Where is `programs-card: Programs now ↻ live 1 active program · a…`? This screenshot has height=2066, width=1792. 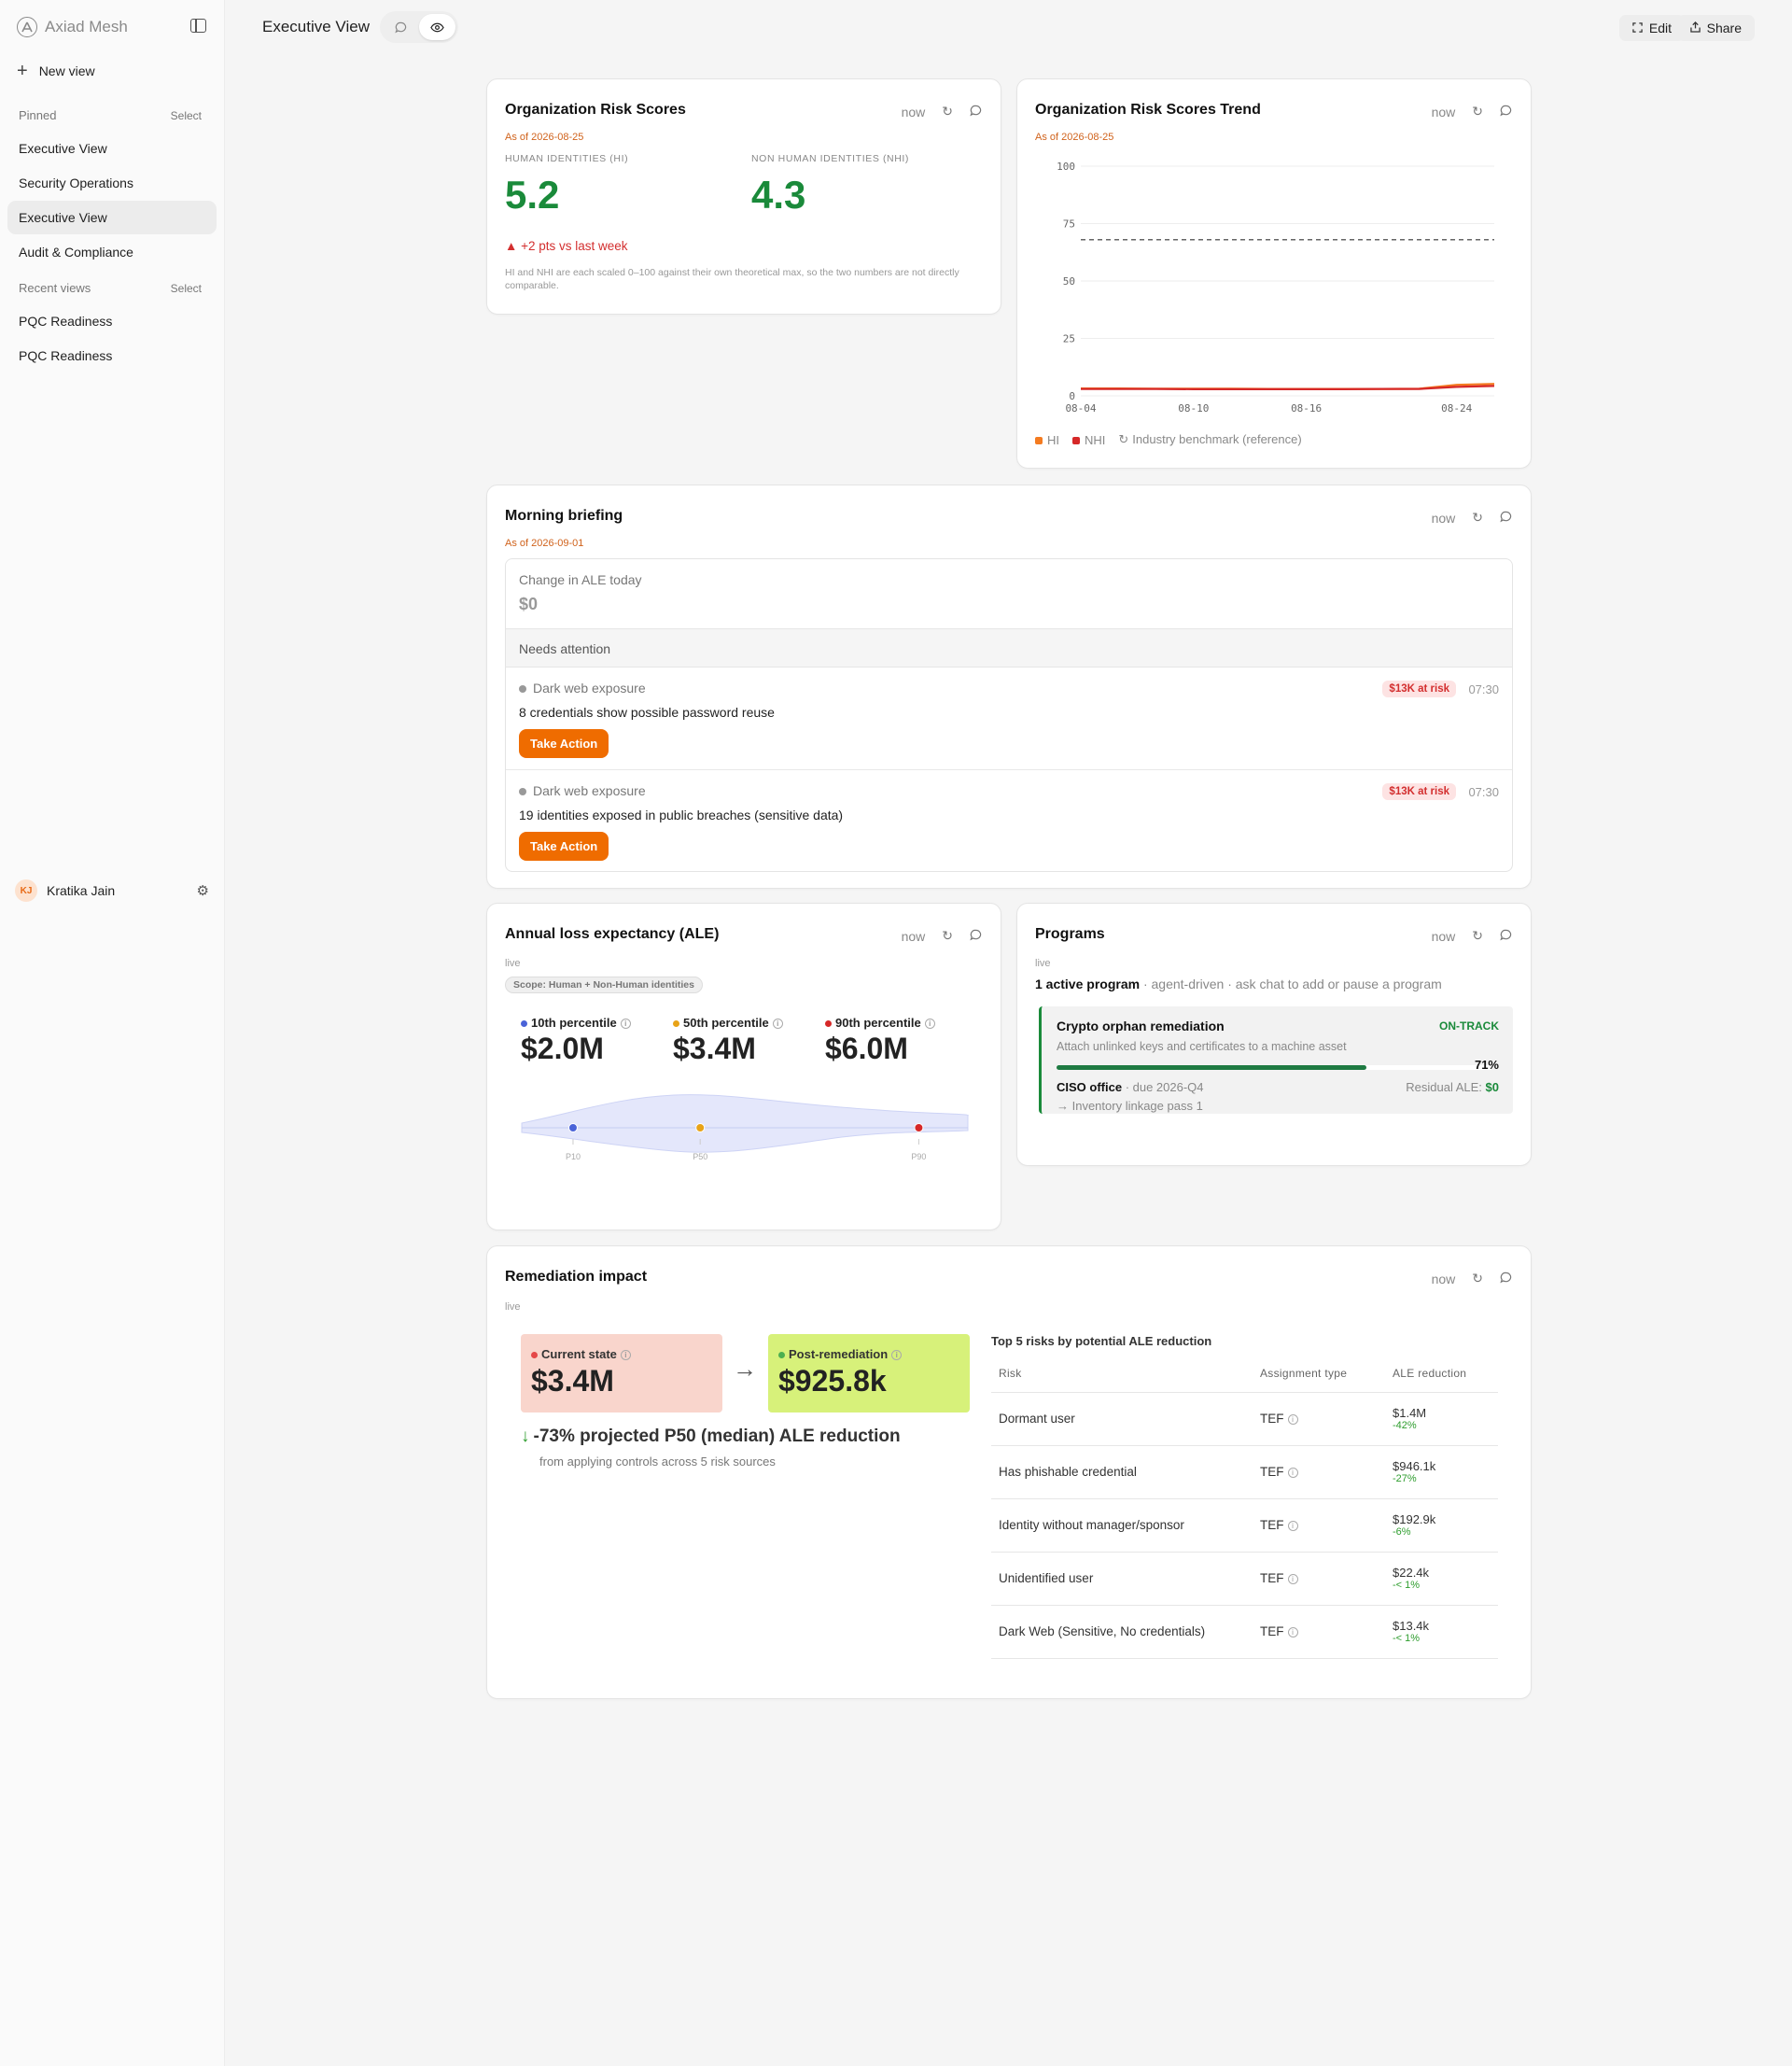 programs-card: Programs now ↻ live 1 active program · a… is located at coordinates (1274, 1034).